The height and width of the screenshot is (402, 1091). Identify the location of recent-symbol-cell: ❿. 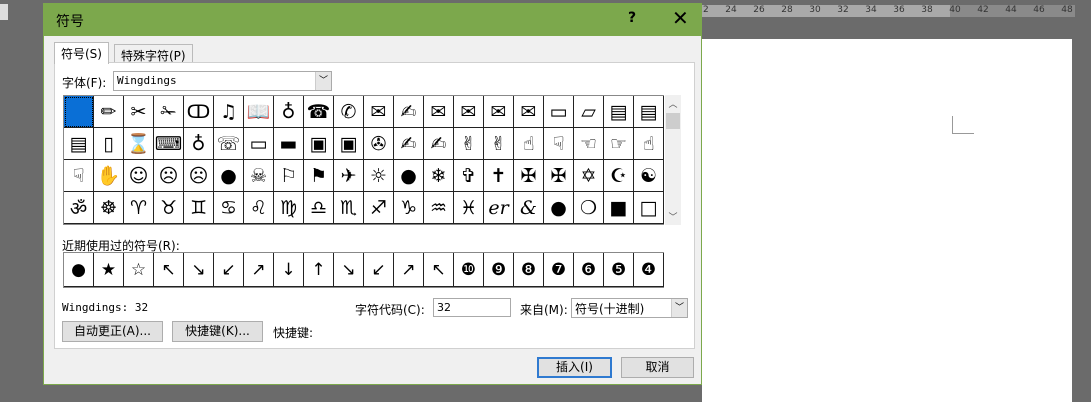
(469, 270).